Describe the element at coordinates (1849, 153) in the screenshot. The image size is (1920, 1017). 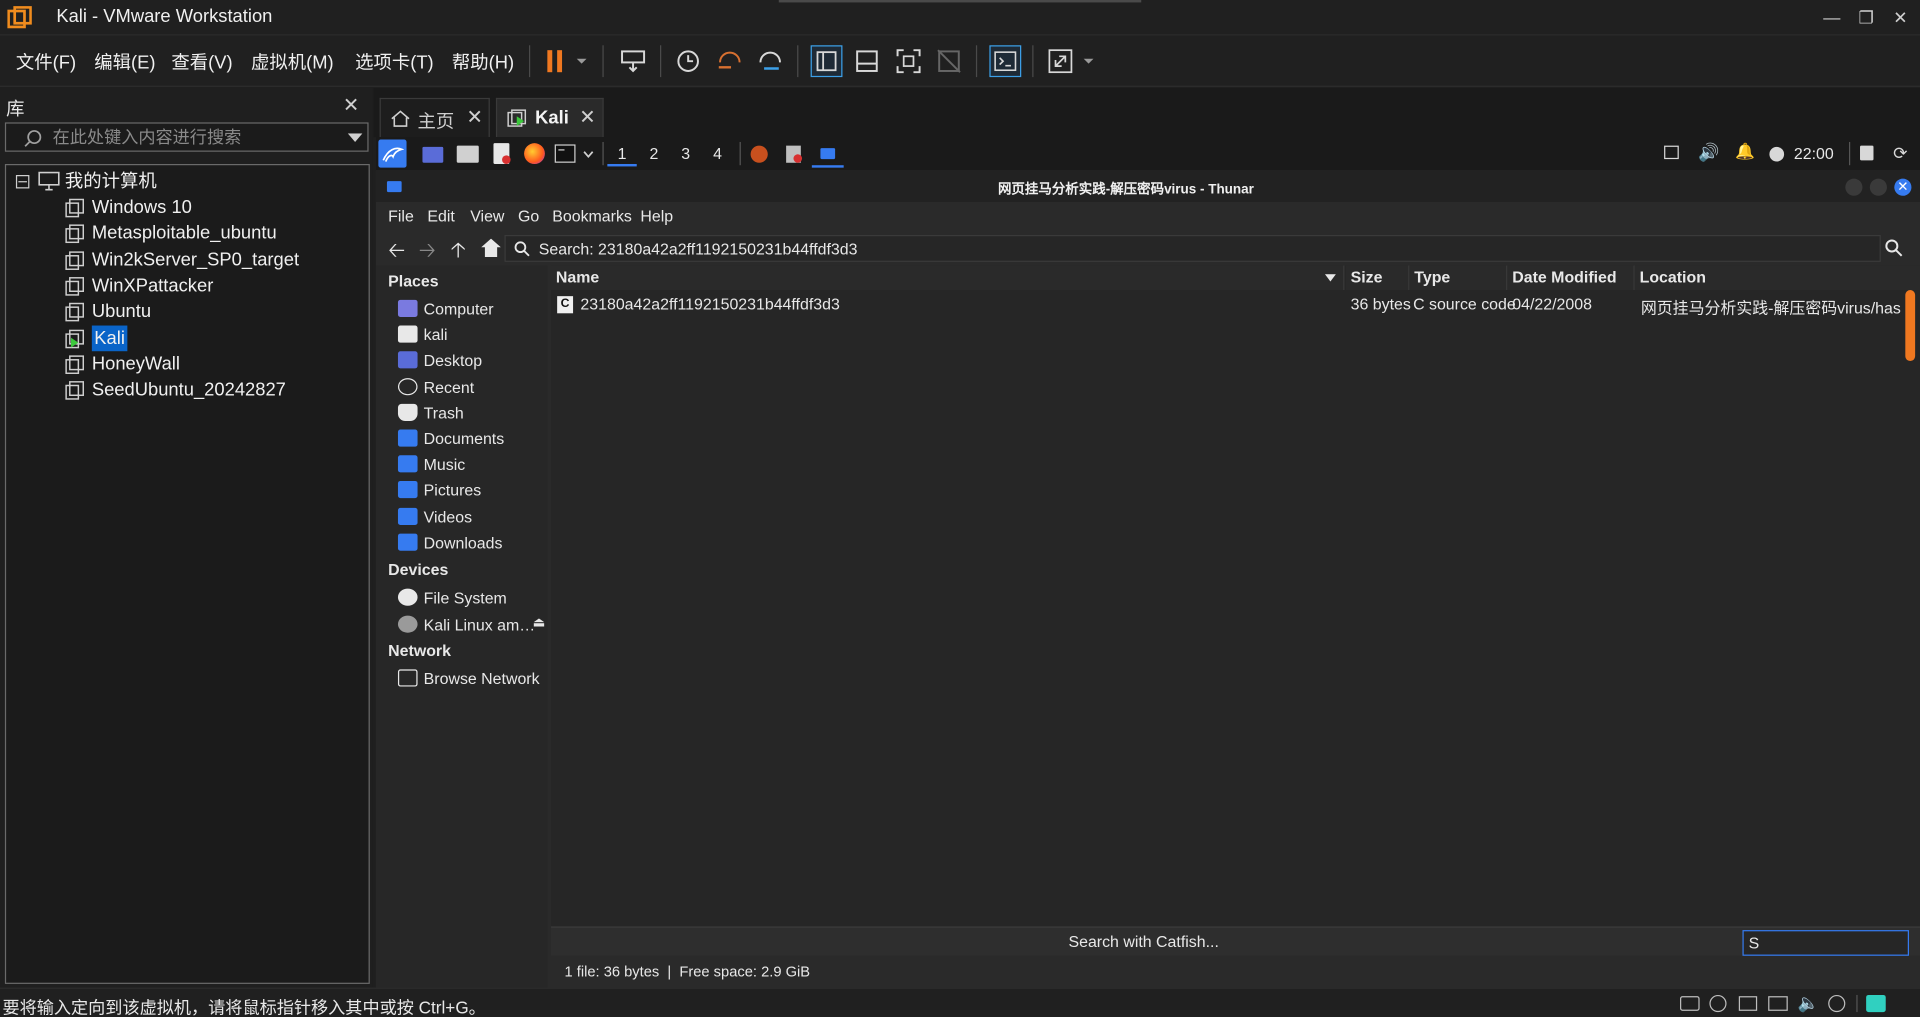
I see `panel-separator` at that location.